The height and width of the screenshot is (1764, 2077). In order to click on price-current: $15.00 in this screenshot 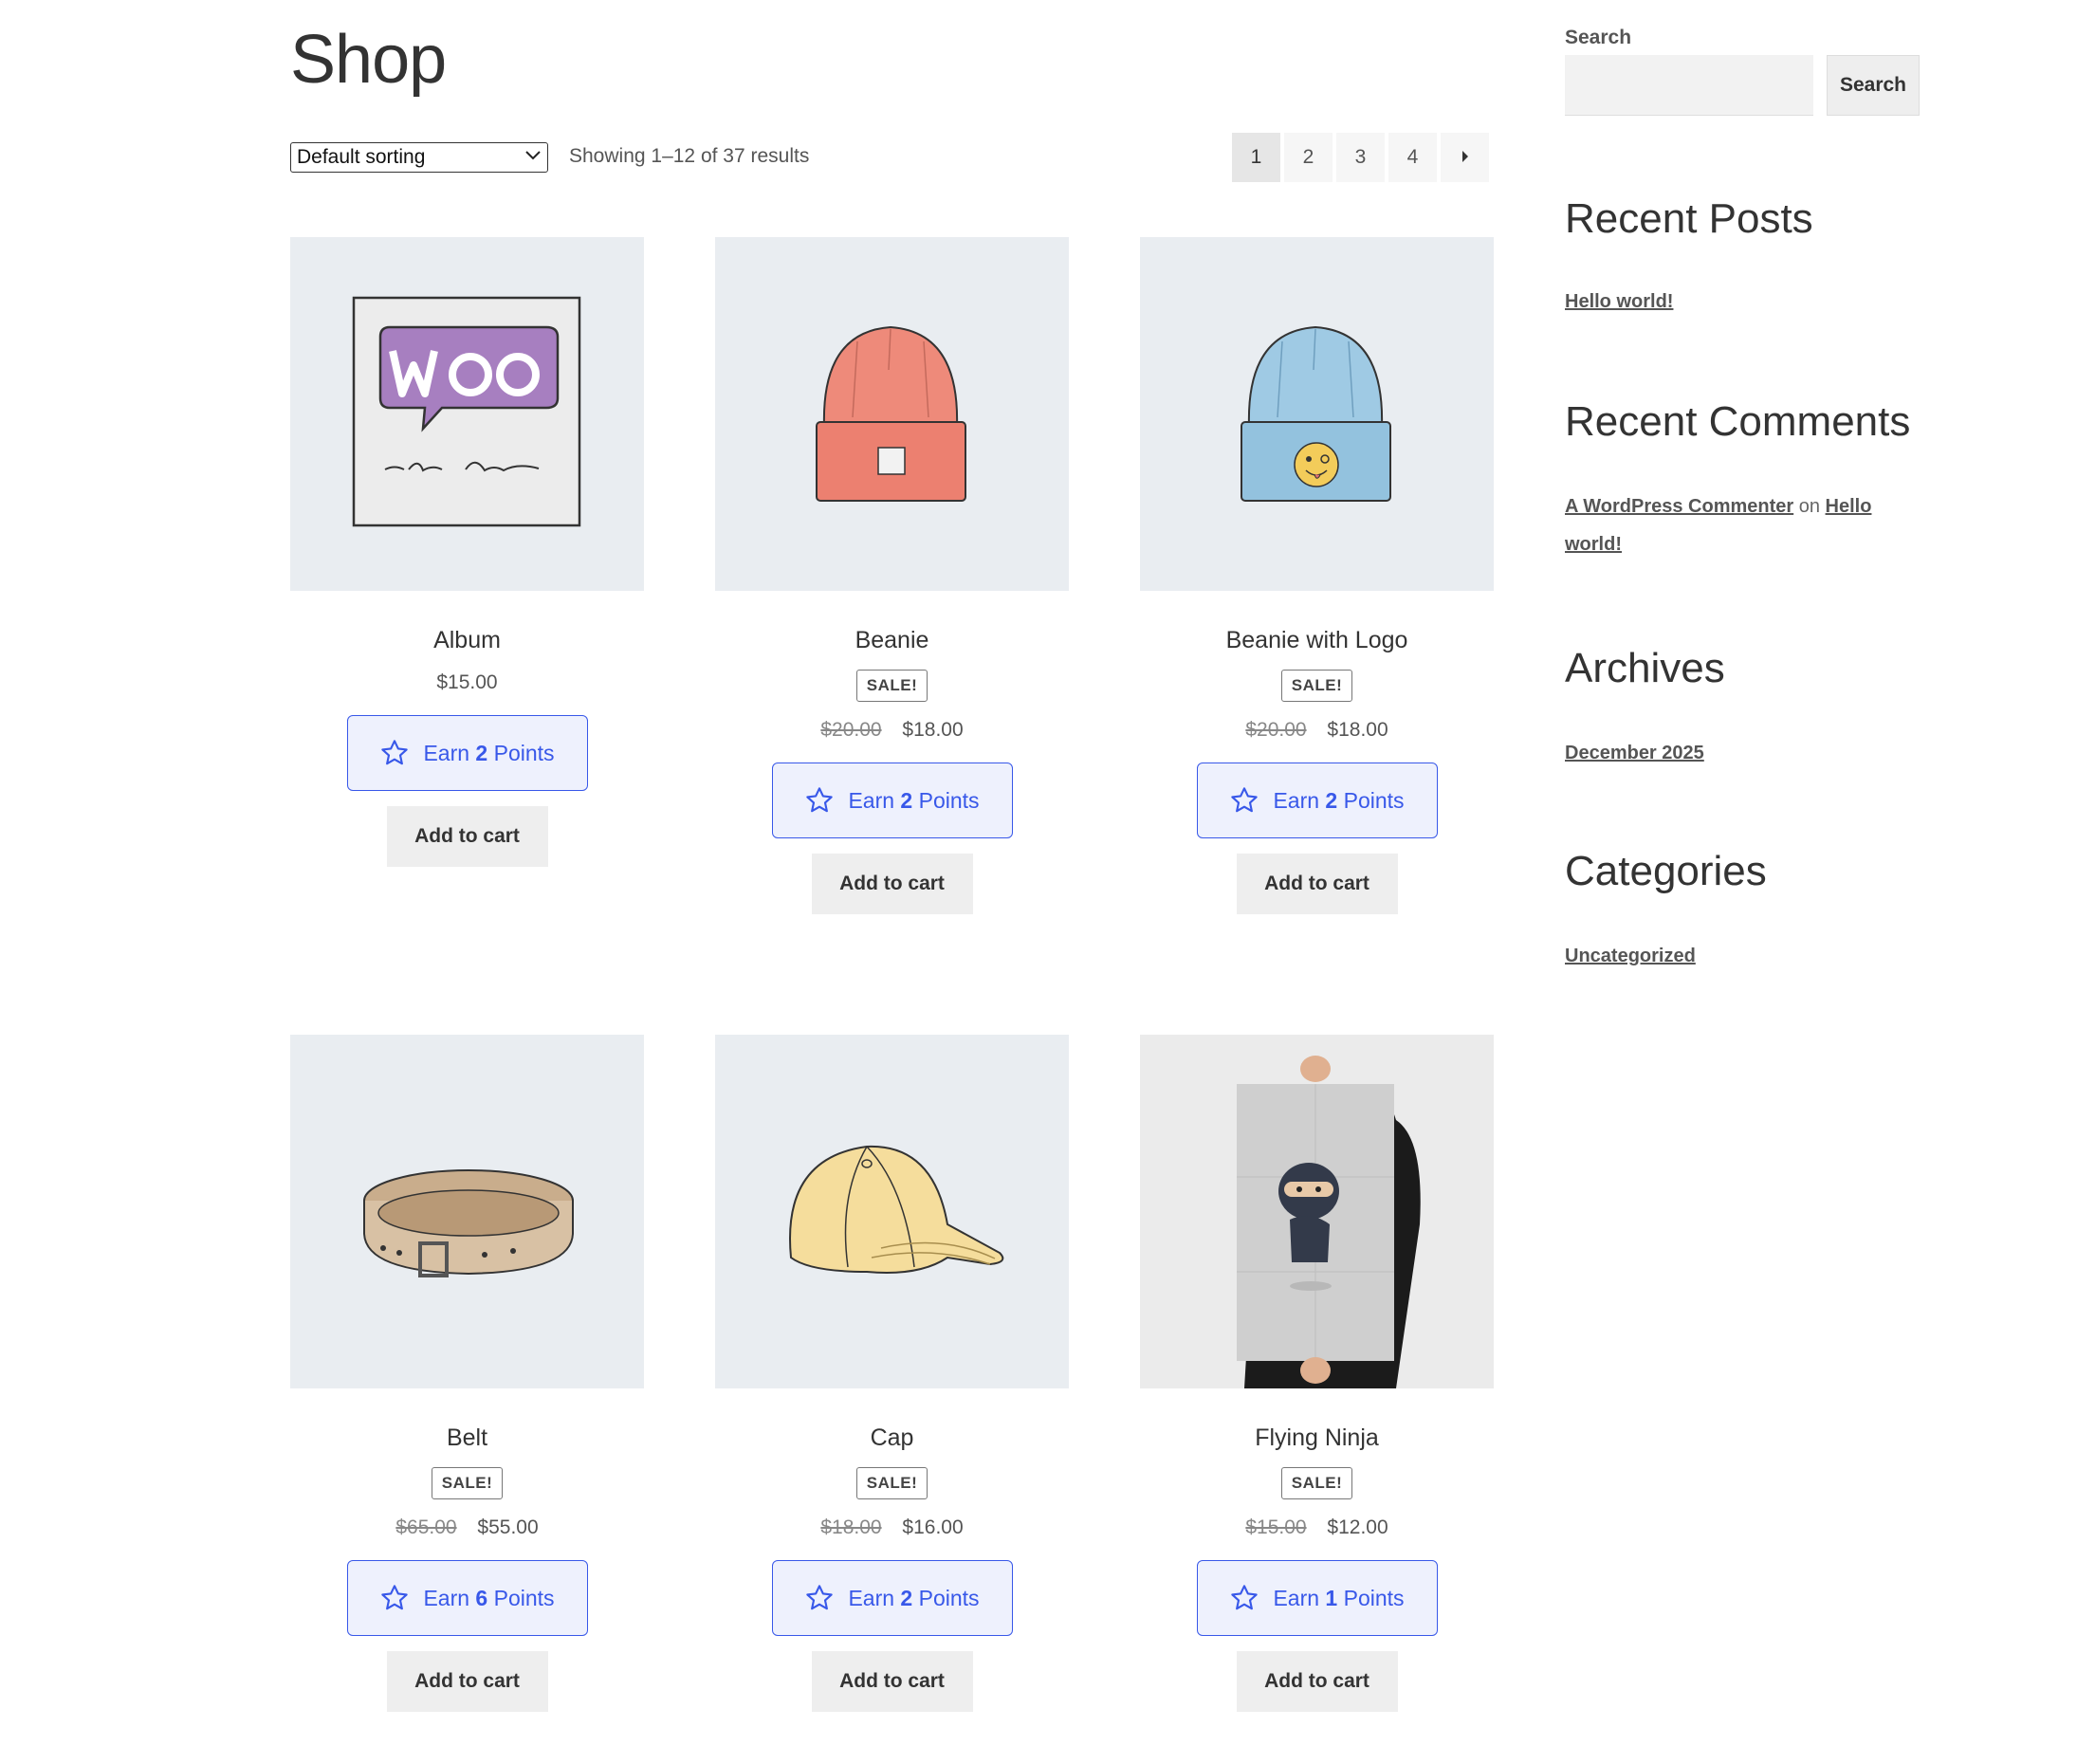, I will do `click(467, 682)`.